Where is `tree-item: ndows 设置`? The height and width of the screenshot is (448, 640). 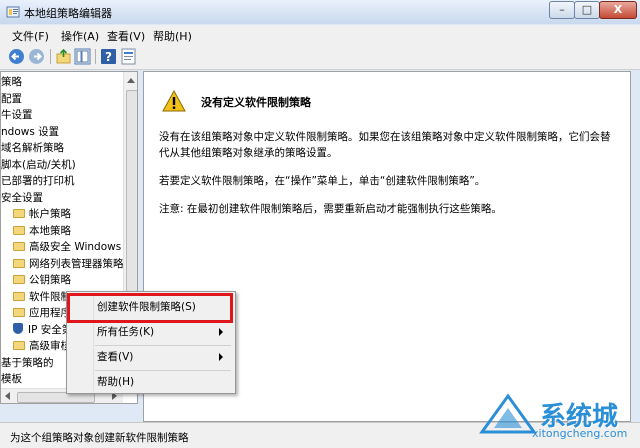
tree-item: ndows 设置 is located at coordinates (30, 132).